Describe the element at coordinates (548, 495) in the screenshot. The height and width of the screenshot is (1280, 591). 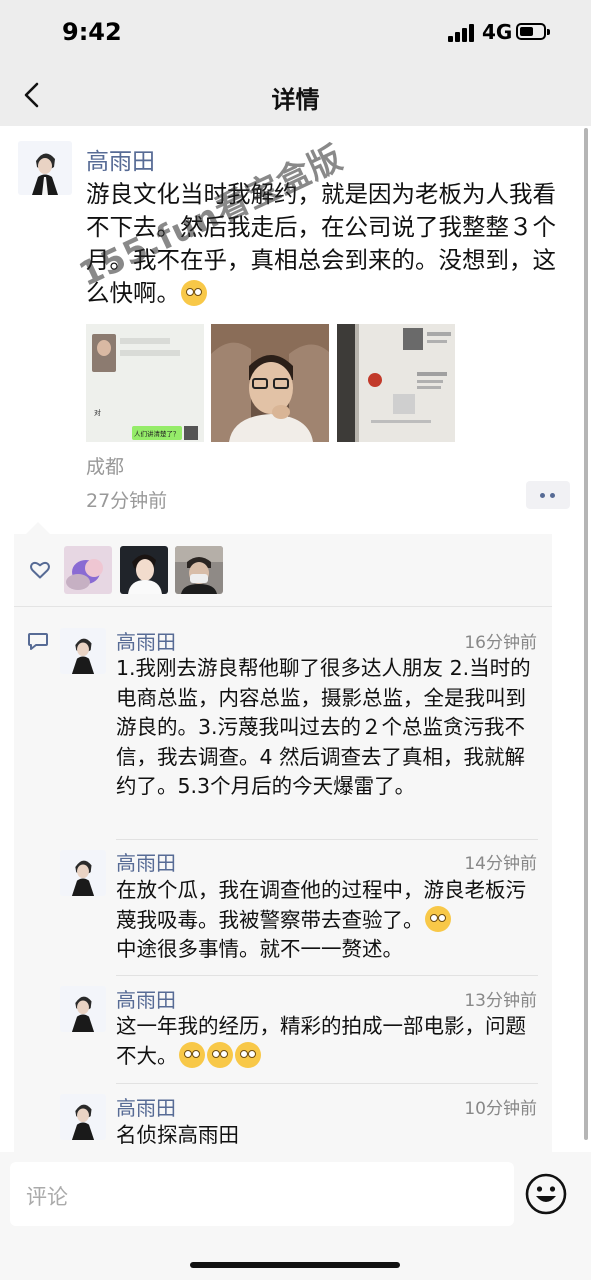
I see `more-button` at that location.